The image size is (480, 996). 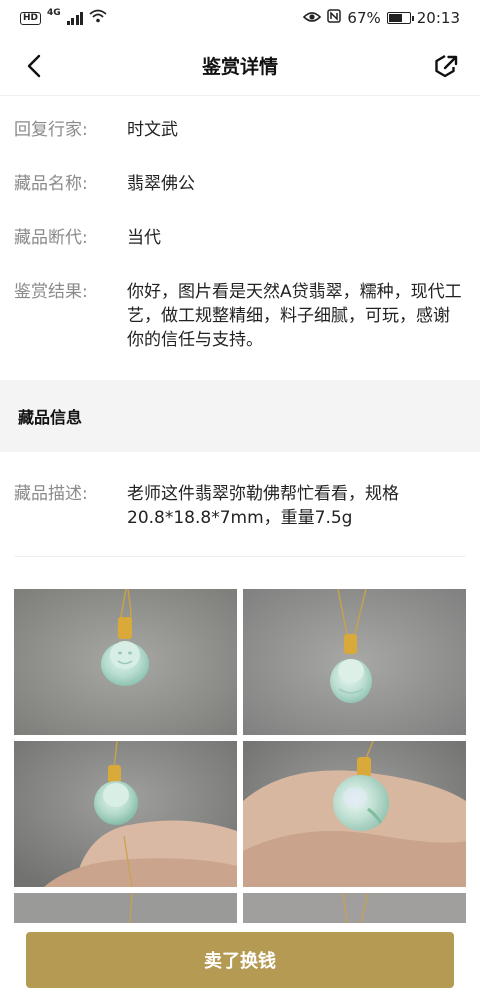 I want to click on item-info-header: 藏品信息, so click(x=240, y=416).